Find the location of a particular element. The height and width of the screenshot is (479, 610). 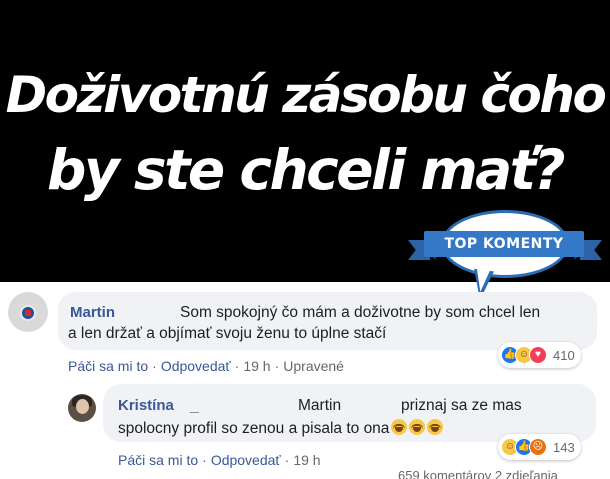

post-stats: 659 komentárov 2 zdieľania is located at coordinates (478, 473).